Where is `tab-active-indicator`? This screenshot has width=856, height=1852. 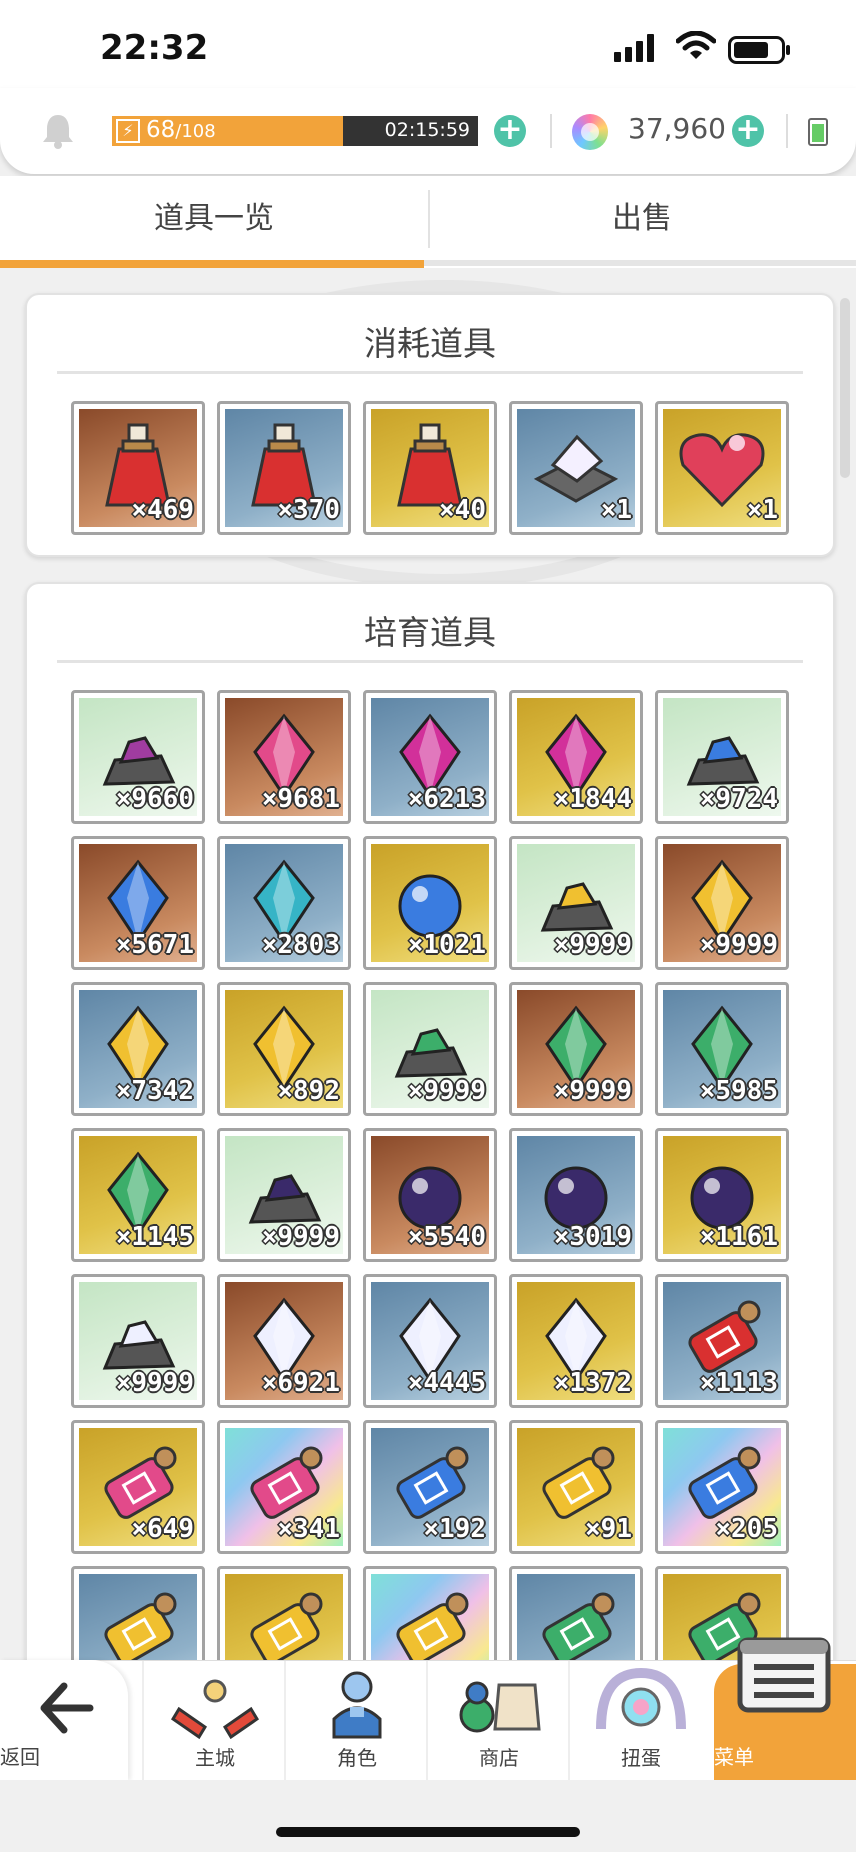 tab-active-indicator is located at coordinates (212, 264).